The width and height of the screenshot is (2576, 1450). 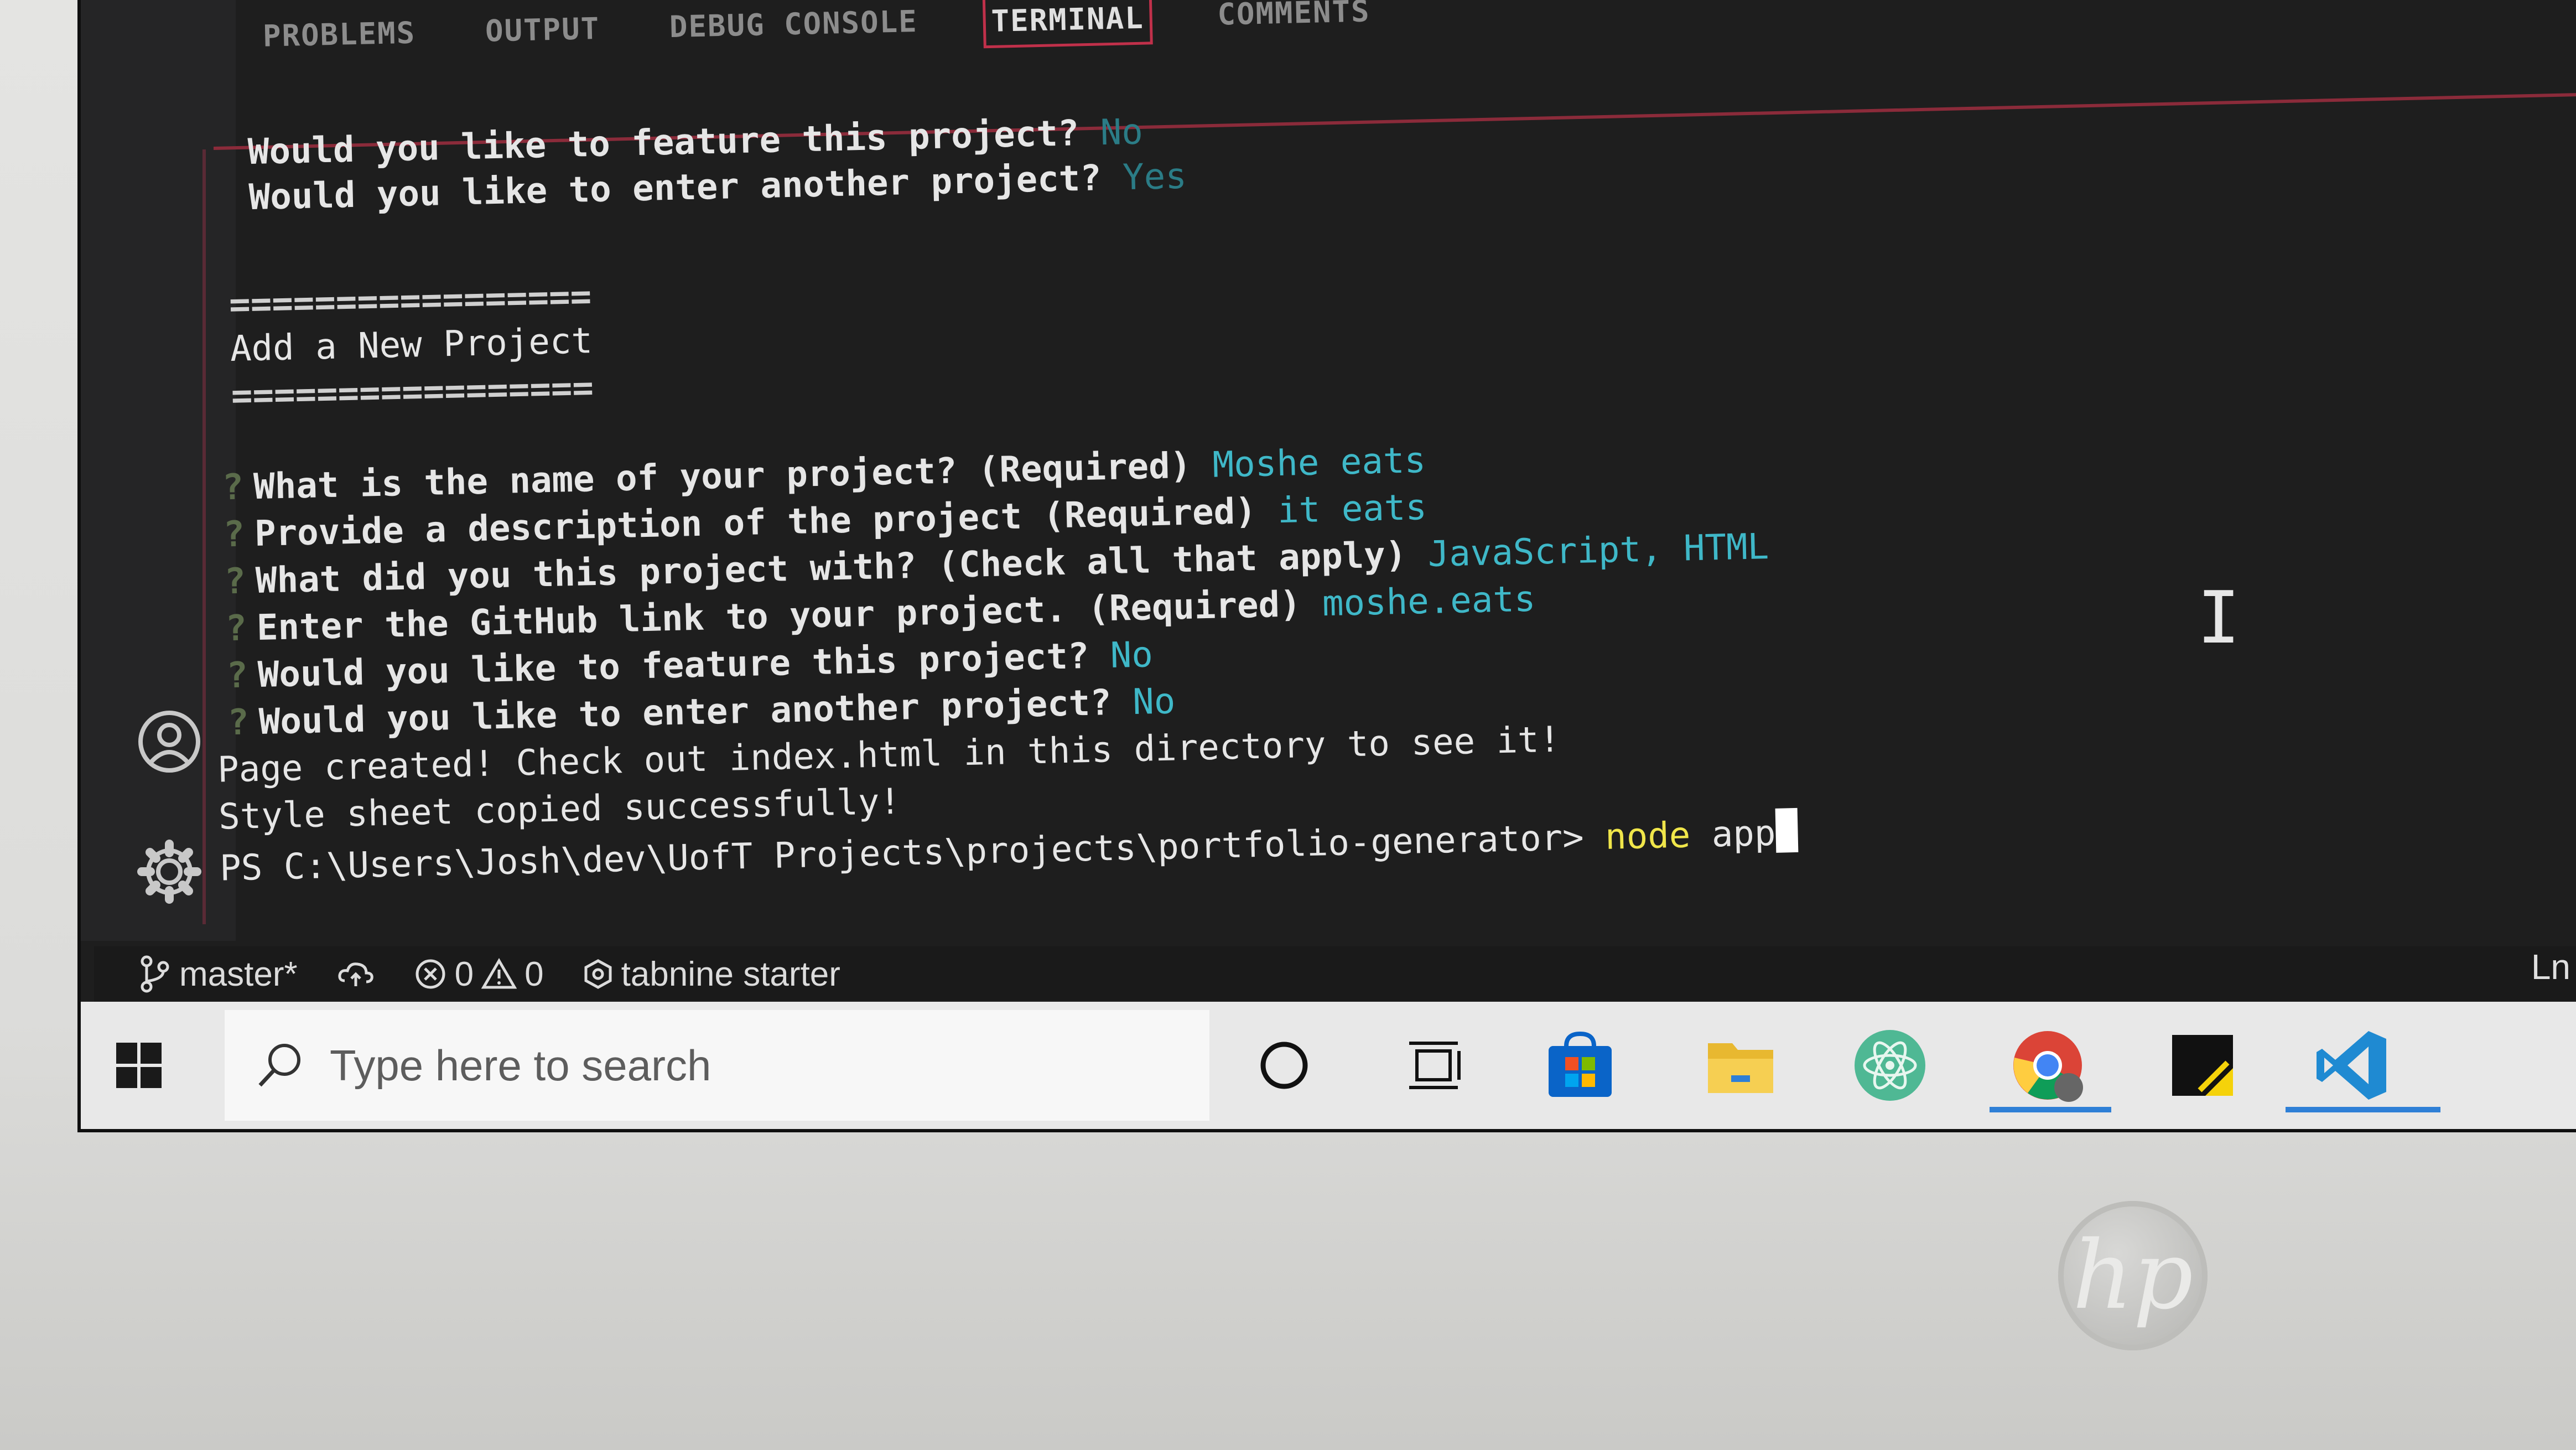 What do you see at coordinates (1787, 830) in the screenshot?
I see `text-cursor` at bounding box center [1787, 830].